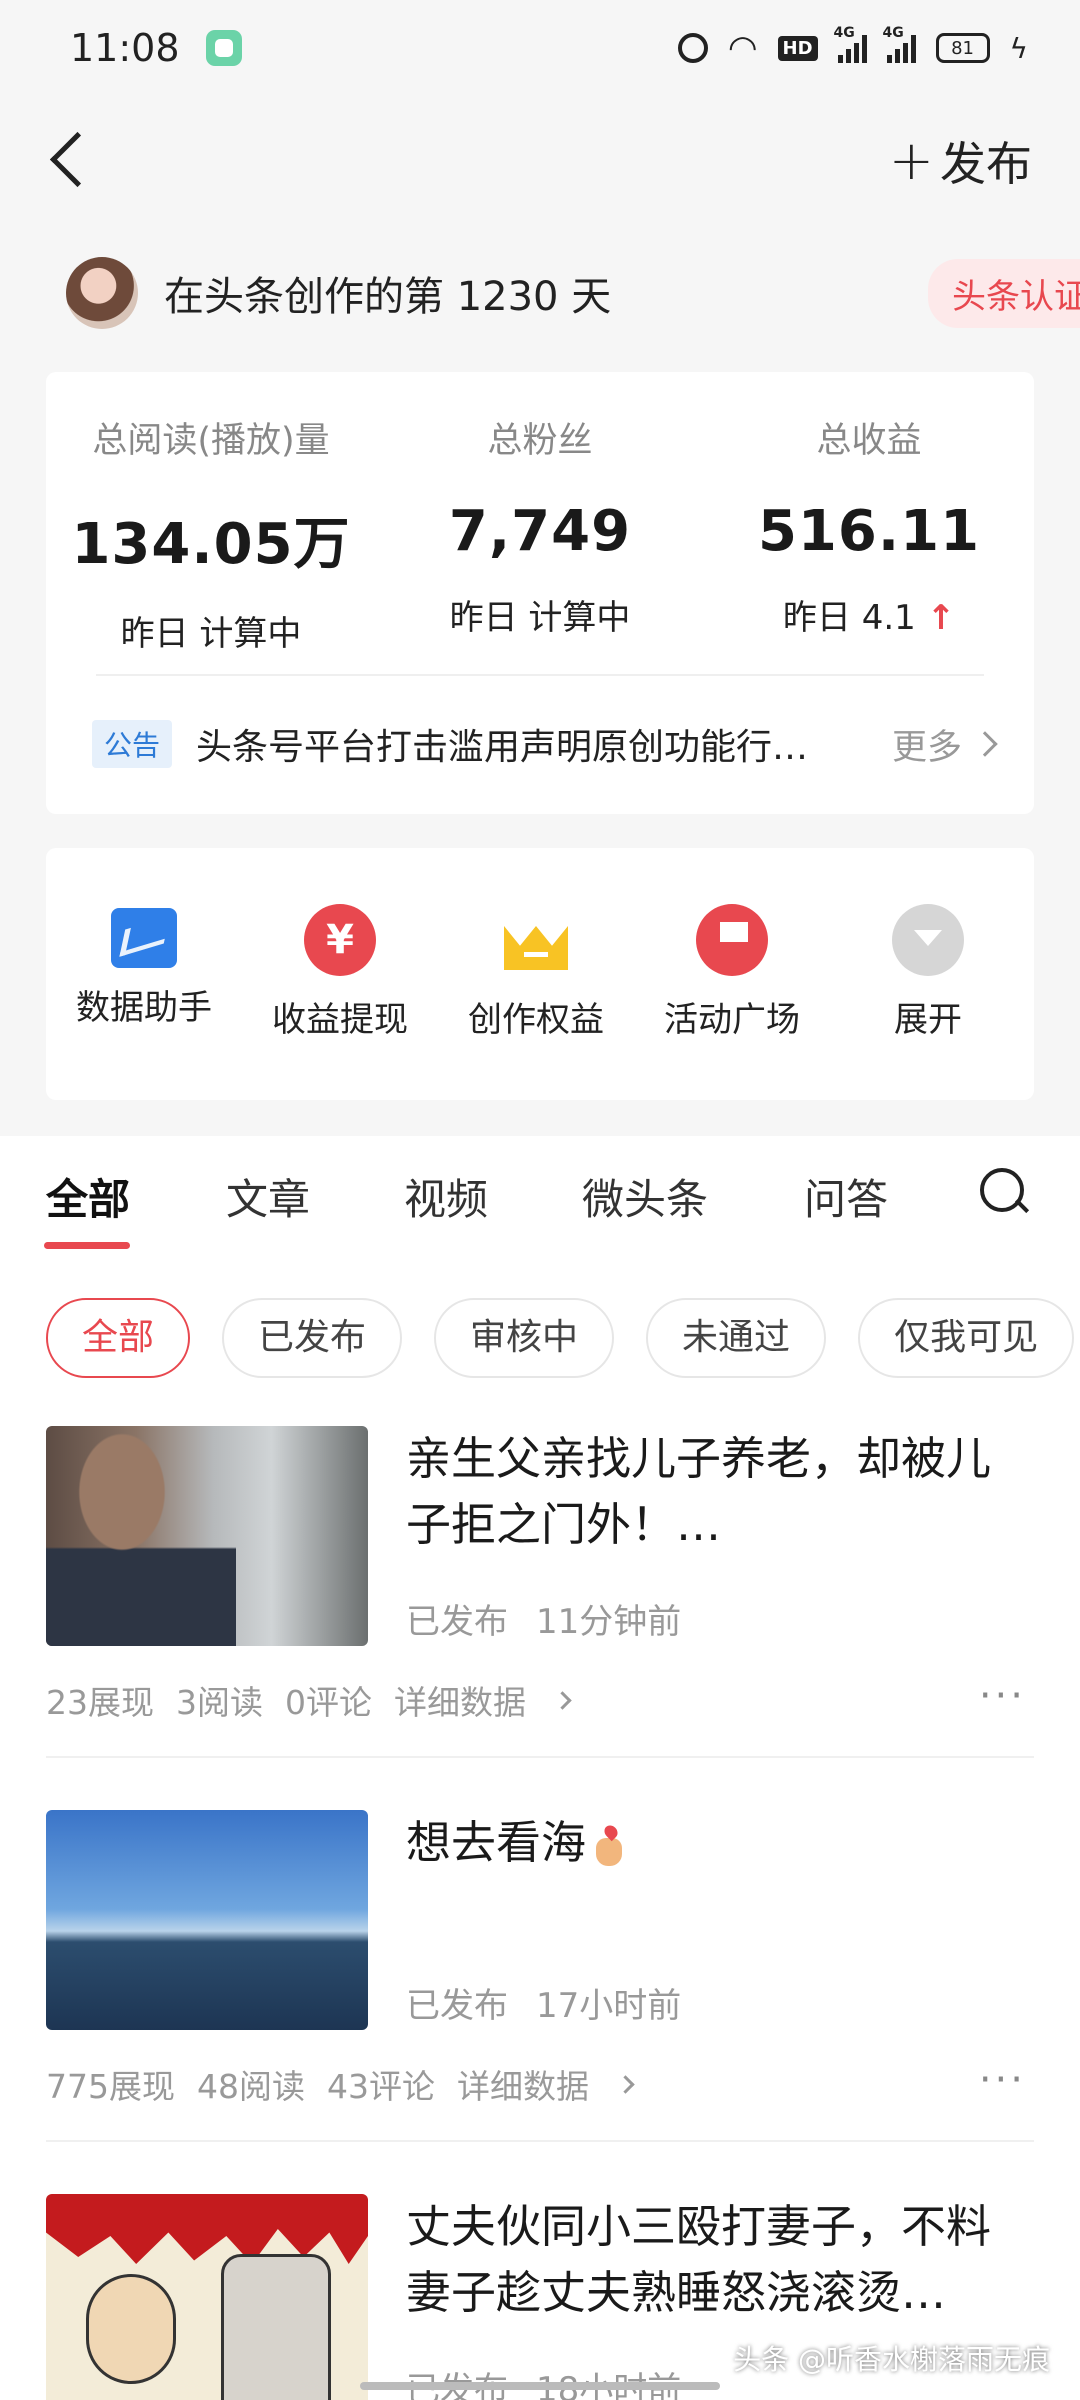  I want to click on tab-videos: 视频, so click(446, 1196).